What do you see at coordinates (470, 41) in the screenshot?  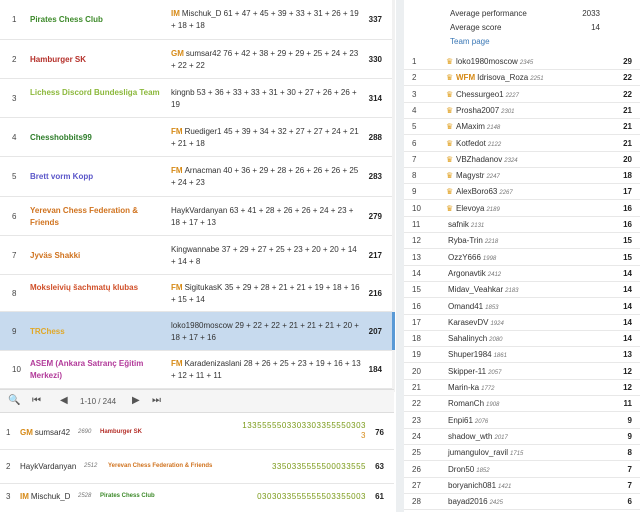 I see `team-page-link: Team page` at bounding box center [470, 41].